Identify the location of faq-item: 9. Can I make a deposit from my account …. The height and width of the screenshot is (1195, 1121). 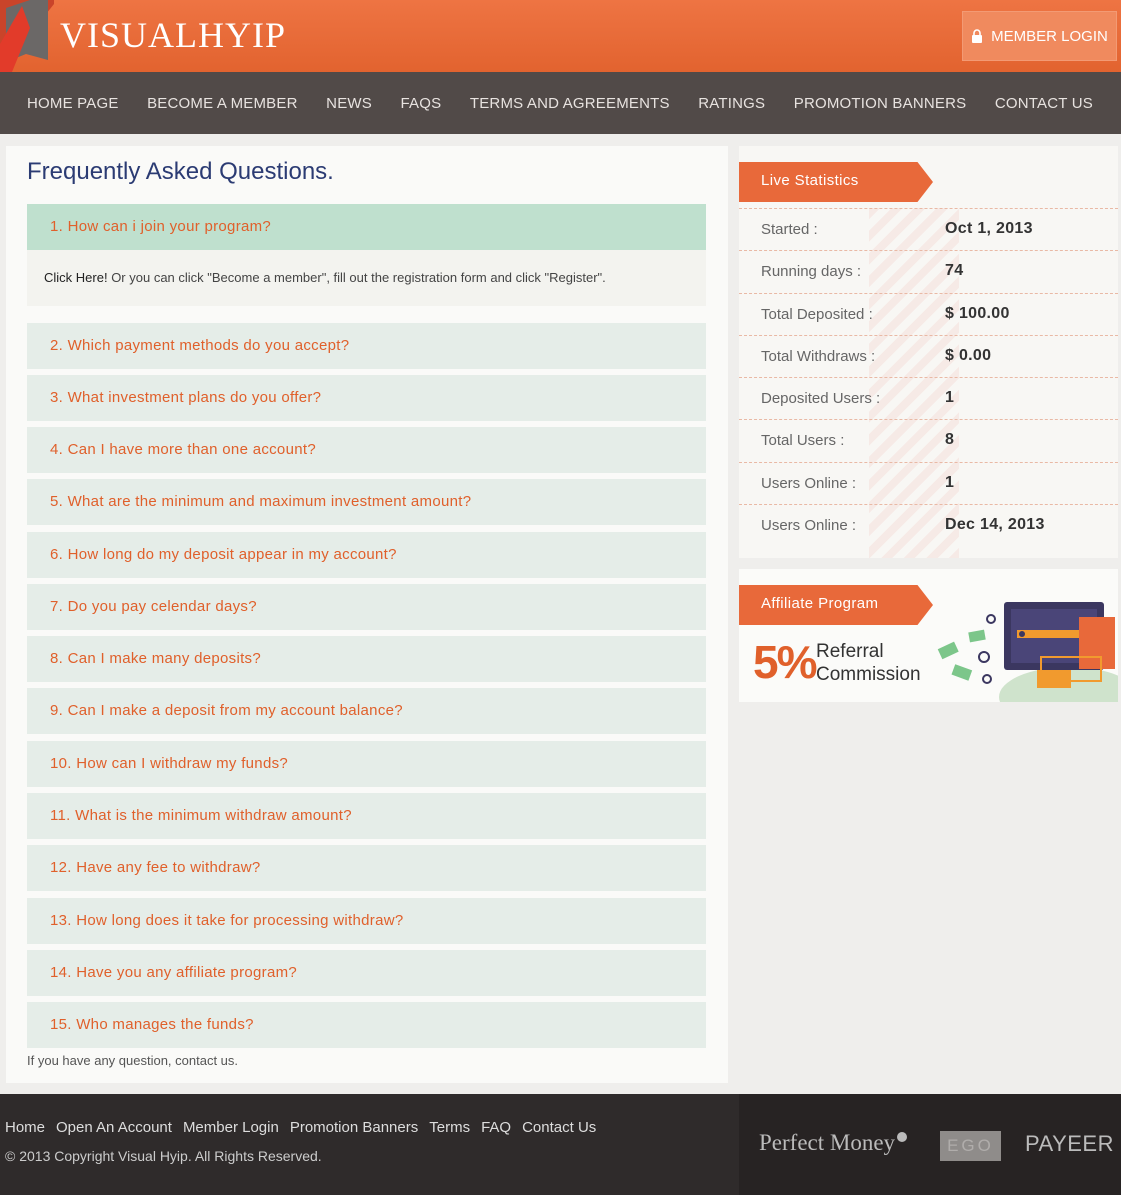
(366, 711).